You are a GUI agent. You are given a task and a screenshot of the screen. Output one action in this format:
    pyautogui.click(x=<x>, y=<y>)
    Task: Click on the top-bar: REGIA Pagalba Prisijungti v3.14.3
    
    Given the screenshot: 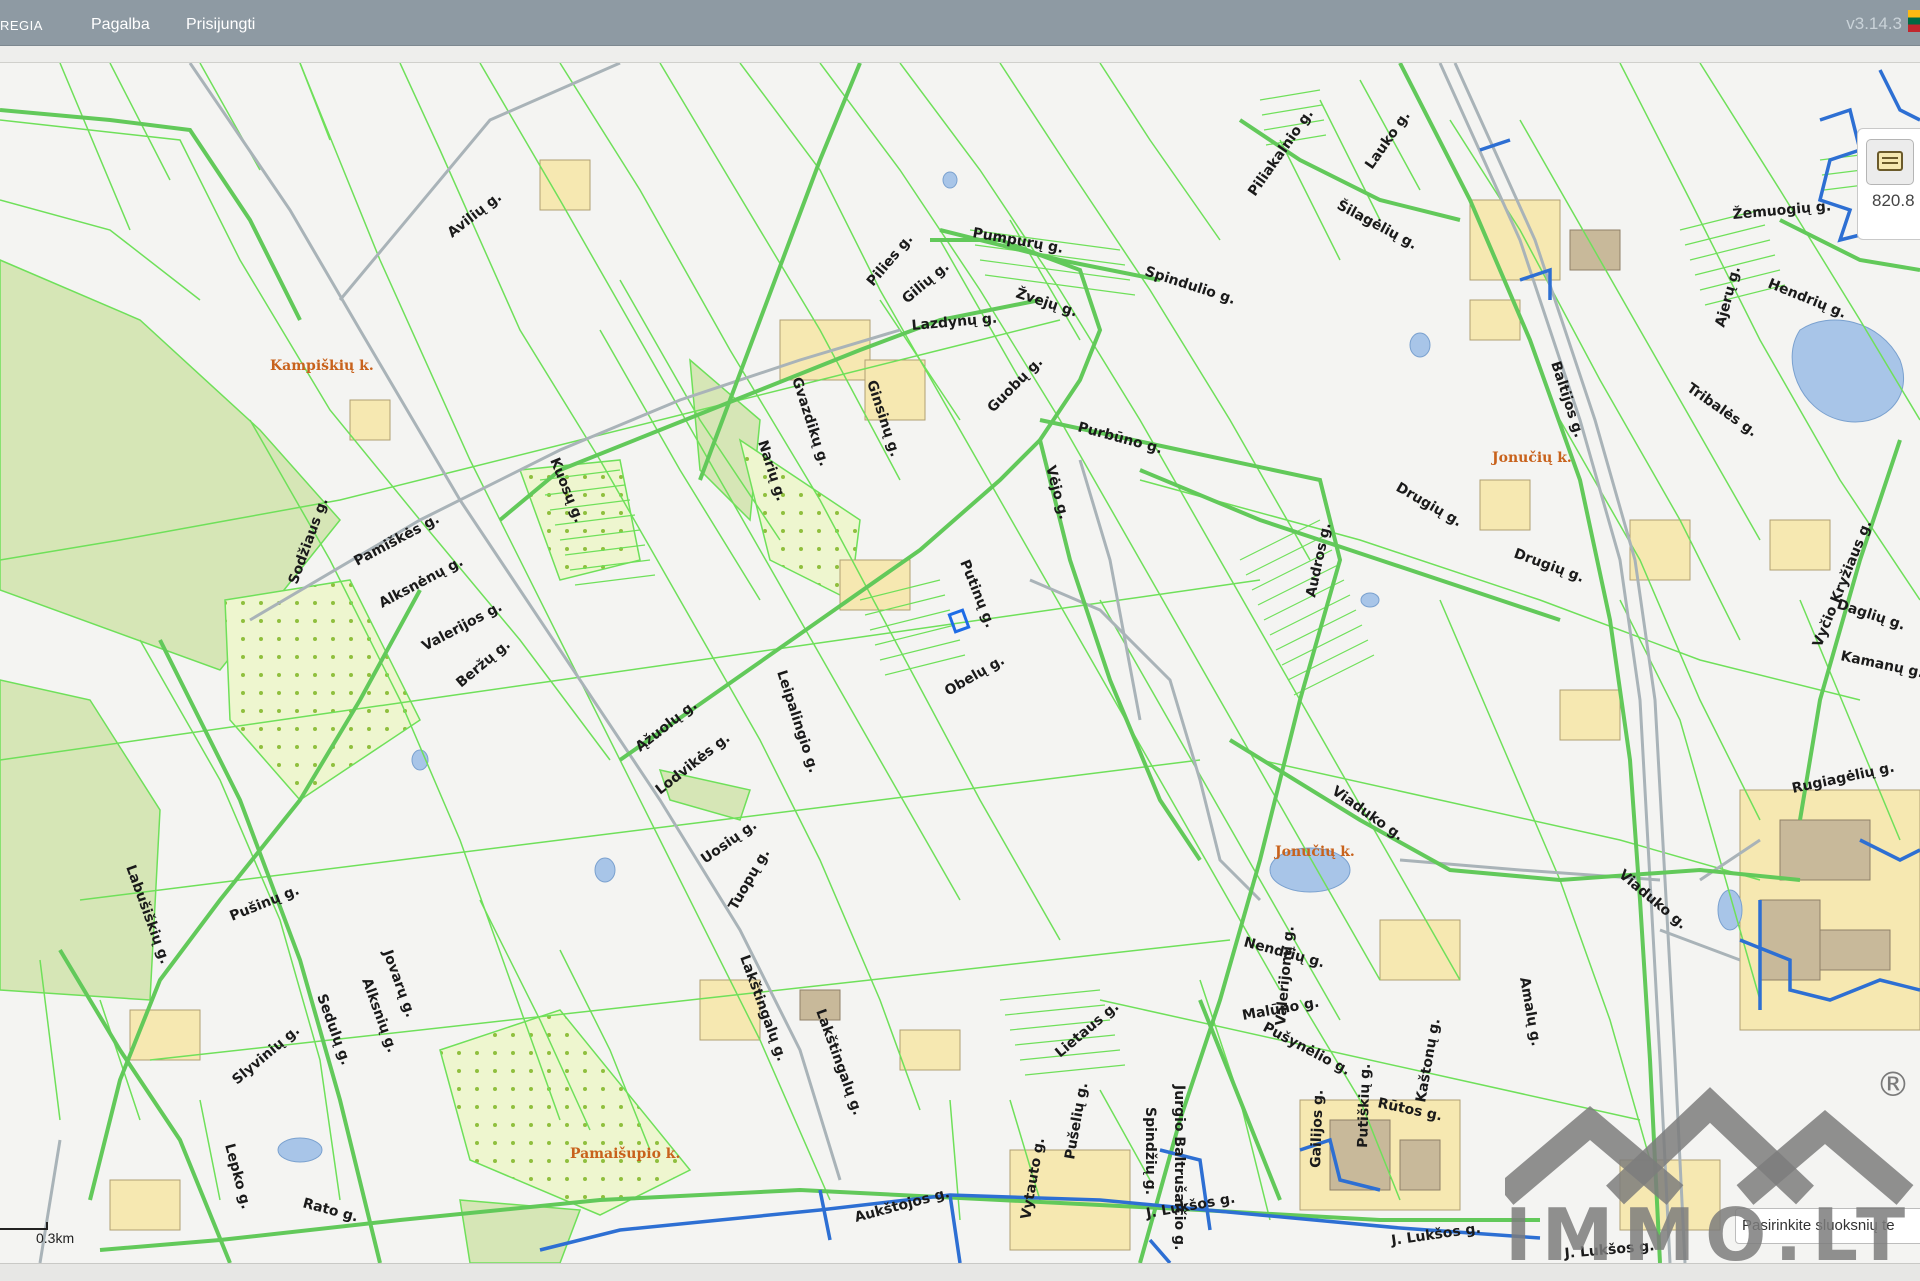 What is the action you would take?
    pyautogui.click(x=960, y=23)
    